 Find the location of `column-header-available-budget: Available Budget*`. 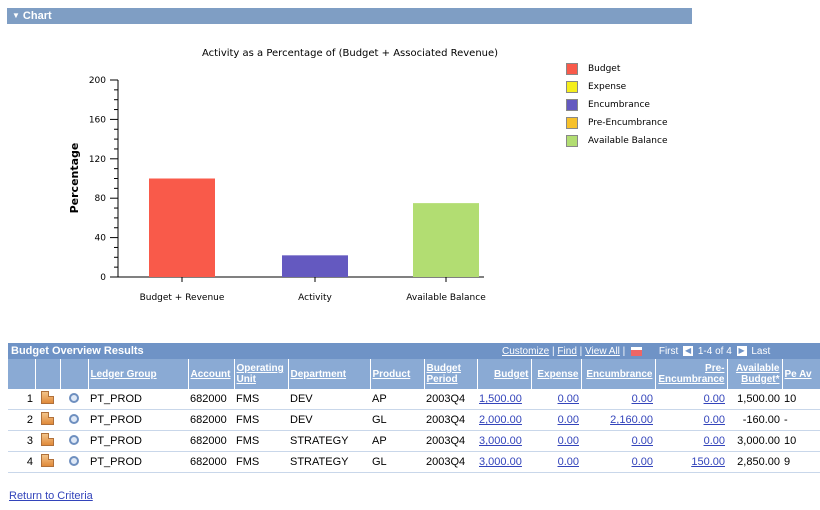

column-header-available-budget: Available Budget* is located at coordinates (758, 374).